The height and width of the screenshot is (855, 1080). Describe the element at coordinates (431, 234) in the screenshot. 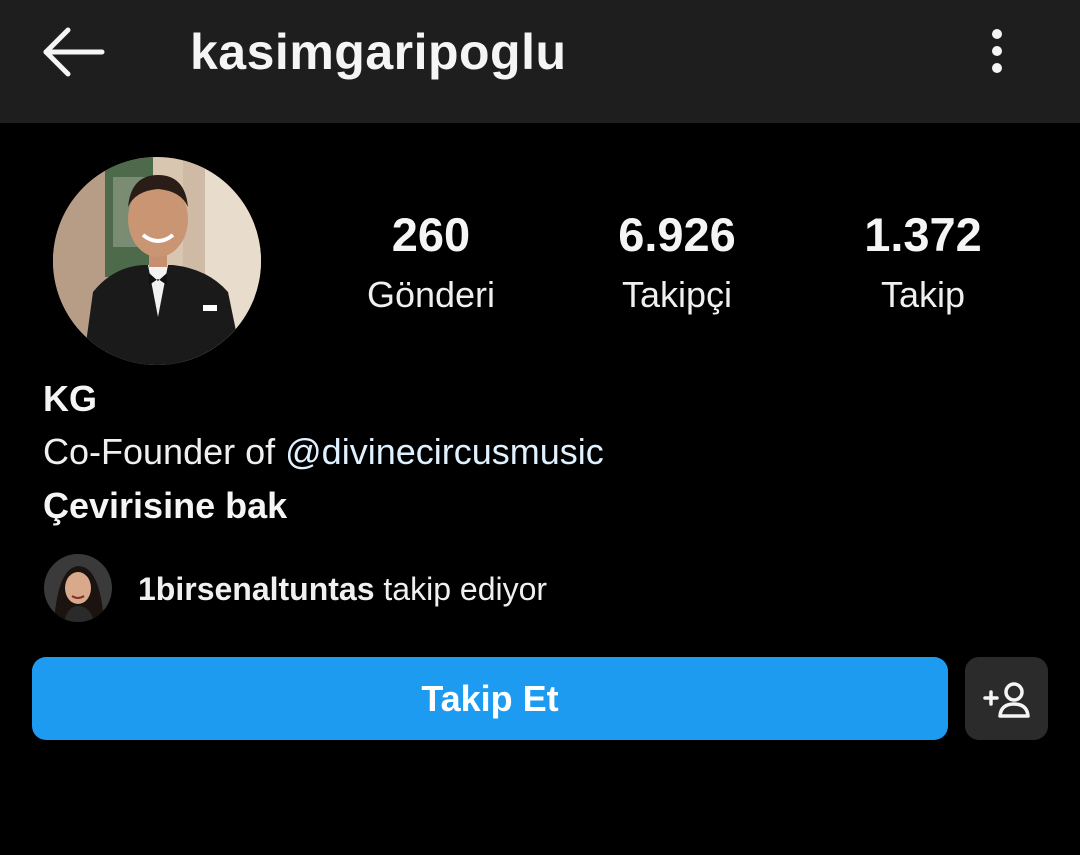

I see `posts-count: 260` at that location.